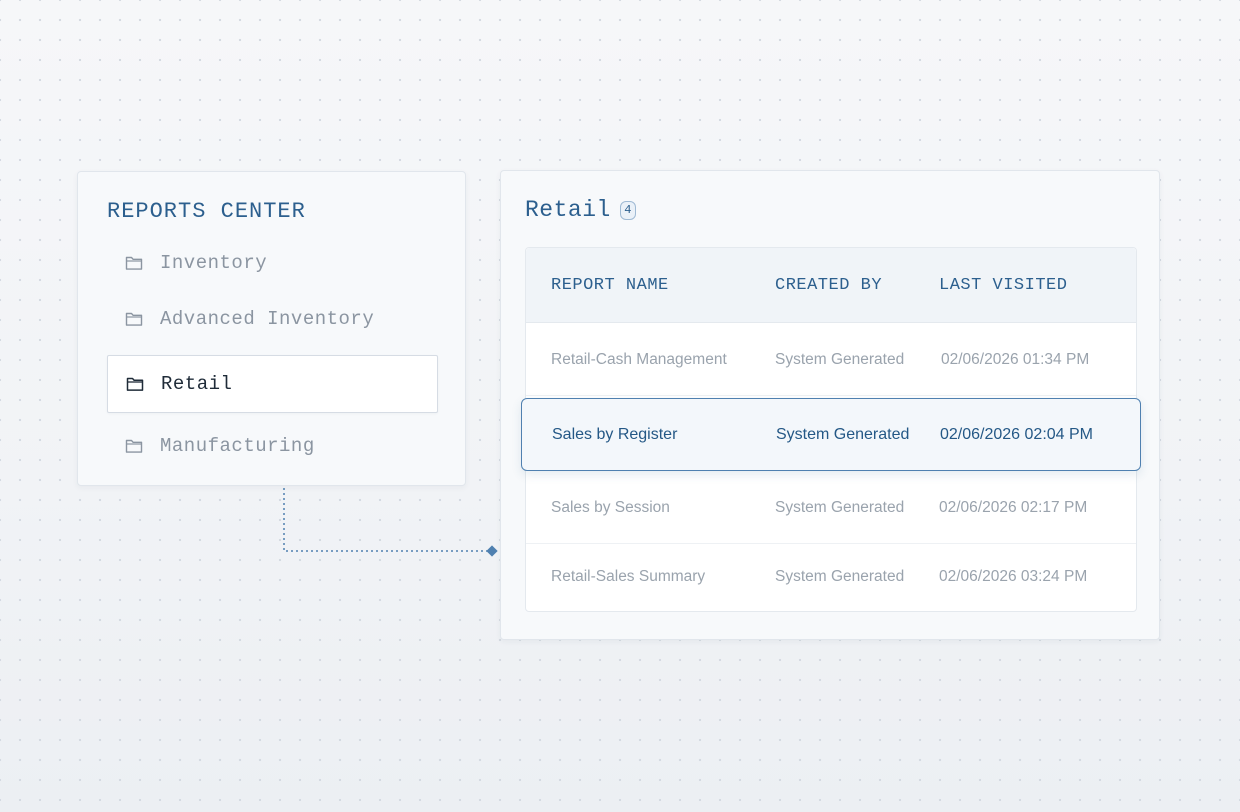 The image size is (1240, 812). I want to click on last-visited-cell: 02/06/2026 02:04 PM, so click(1017, 434).